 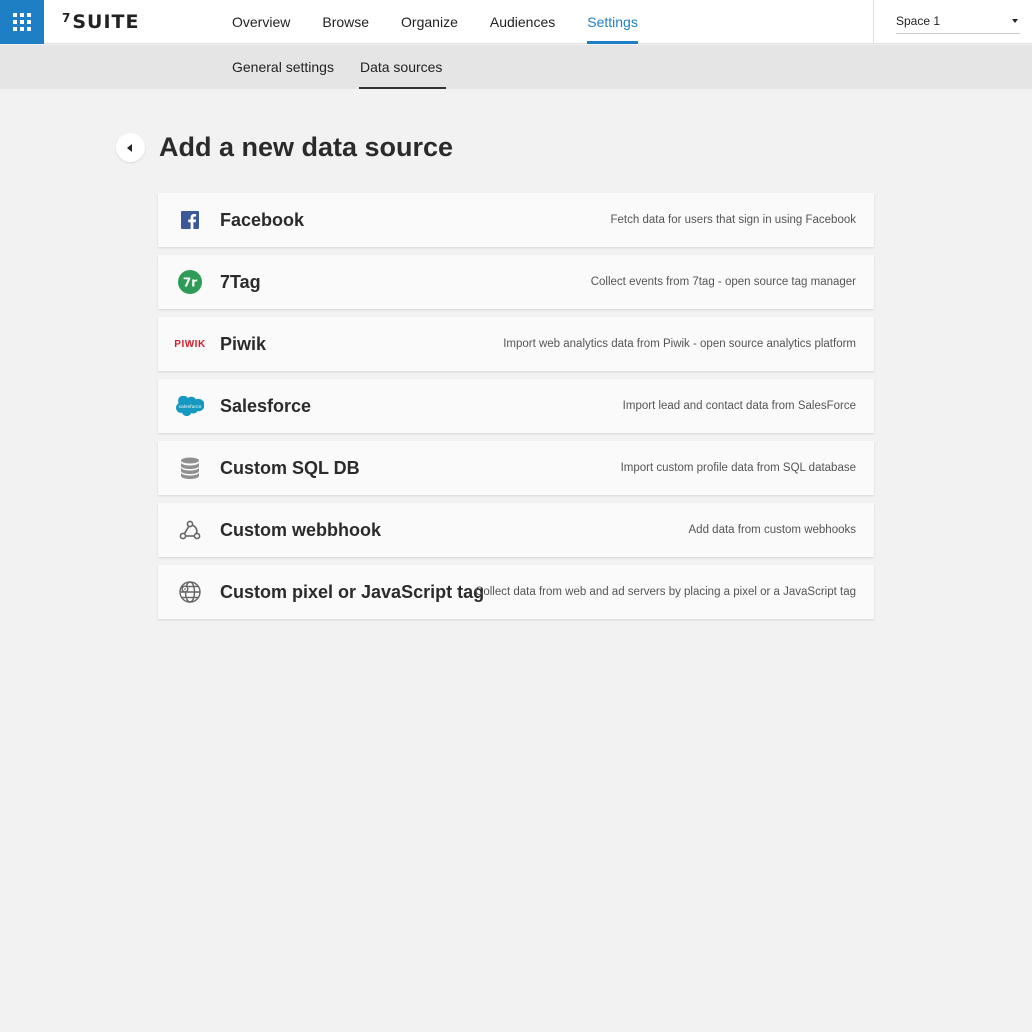 What do you see at coordinates (243, 344) in the screenshot?
I see `source-name: Piwik` at bounding box center [243, 344].